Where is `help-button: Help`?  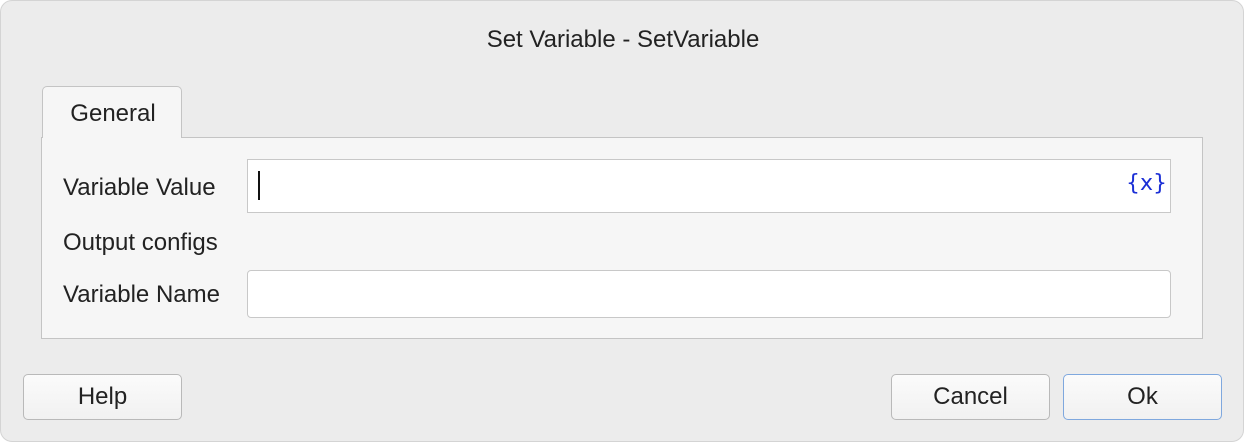
help-button: Help is located at coordinates (102, 397).